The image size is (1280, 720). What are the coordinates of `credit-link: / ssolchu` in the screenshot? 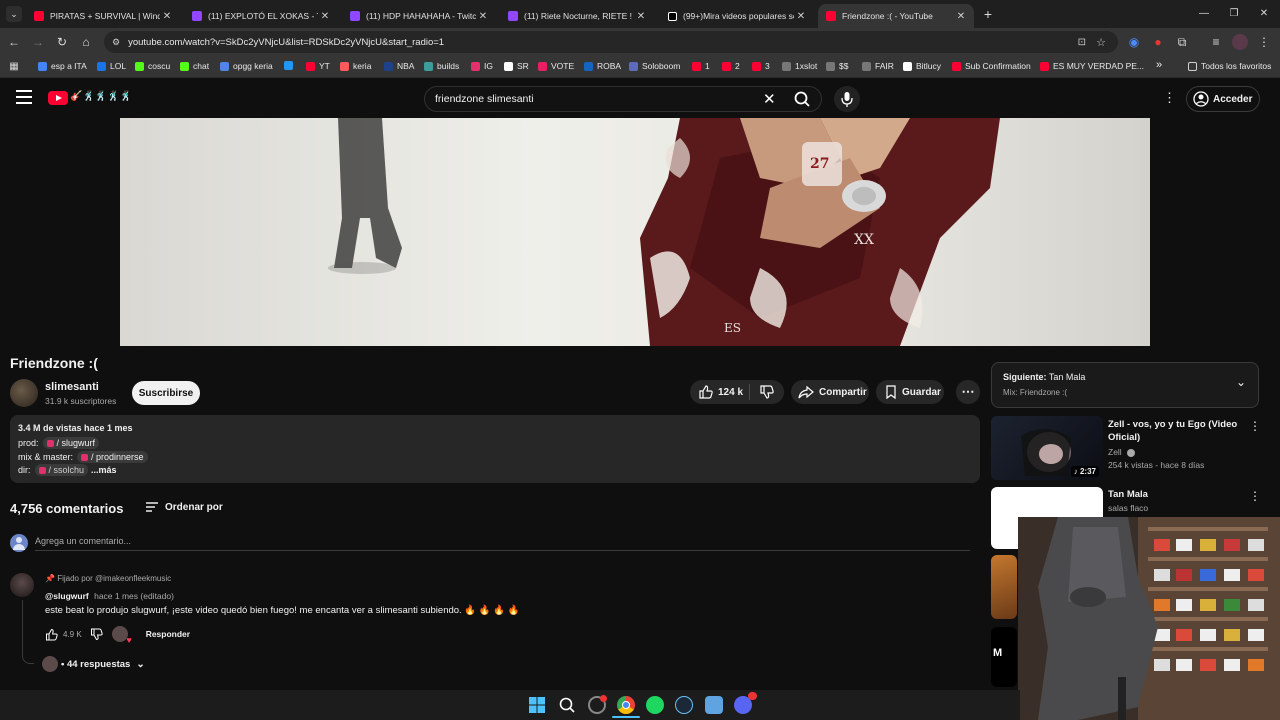 It's located at (61, 470).